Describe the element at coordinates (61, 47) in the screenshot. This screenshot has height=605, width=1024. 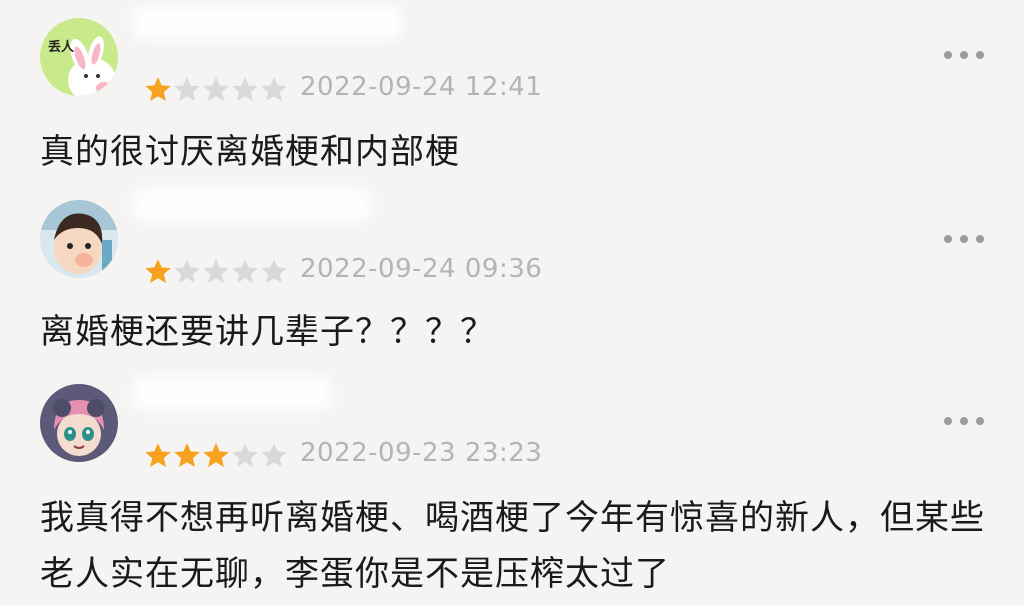
I see `avatar-label: 丢人` at that location.